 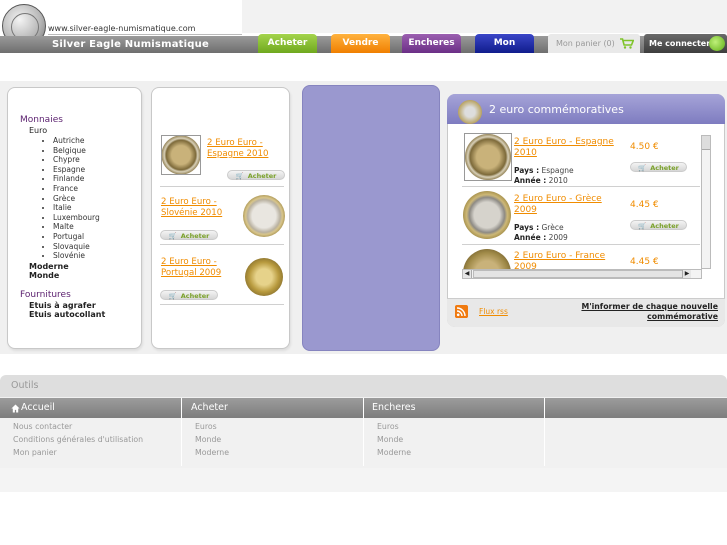 I want to click on notify-label: commémorative, so click(x=682, y=316).